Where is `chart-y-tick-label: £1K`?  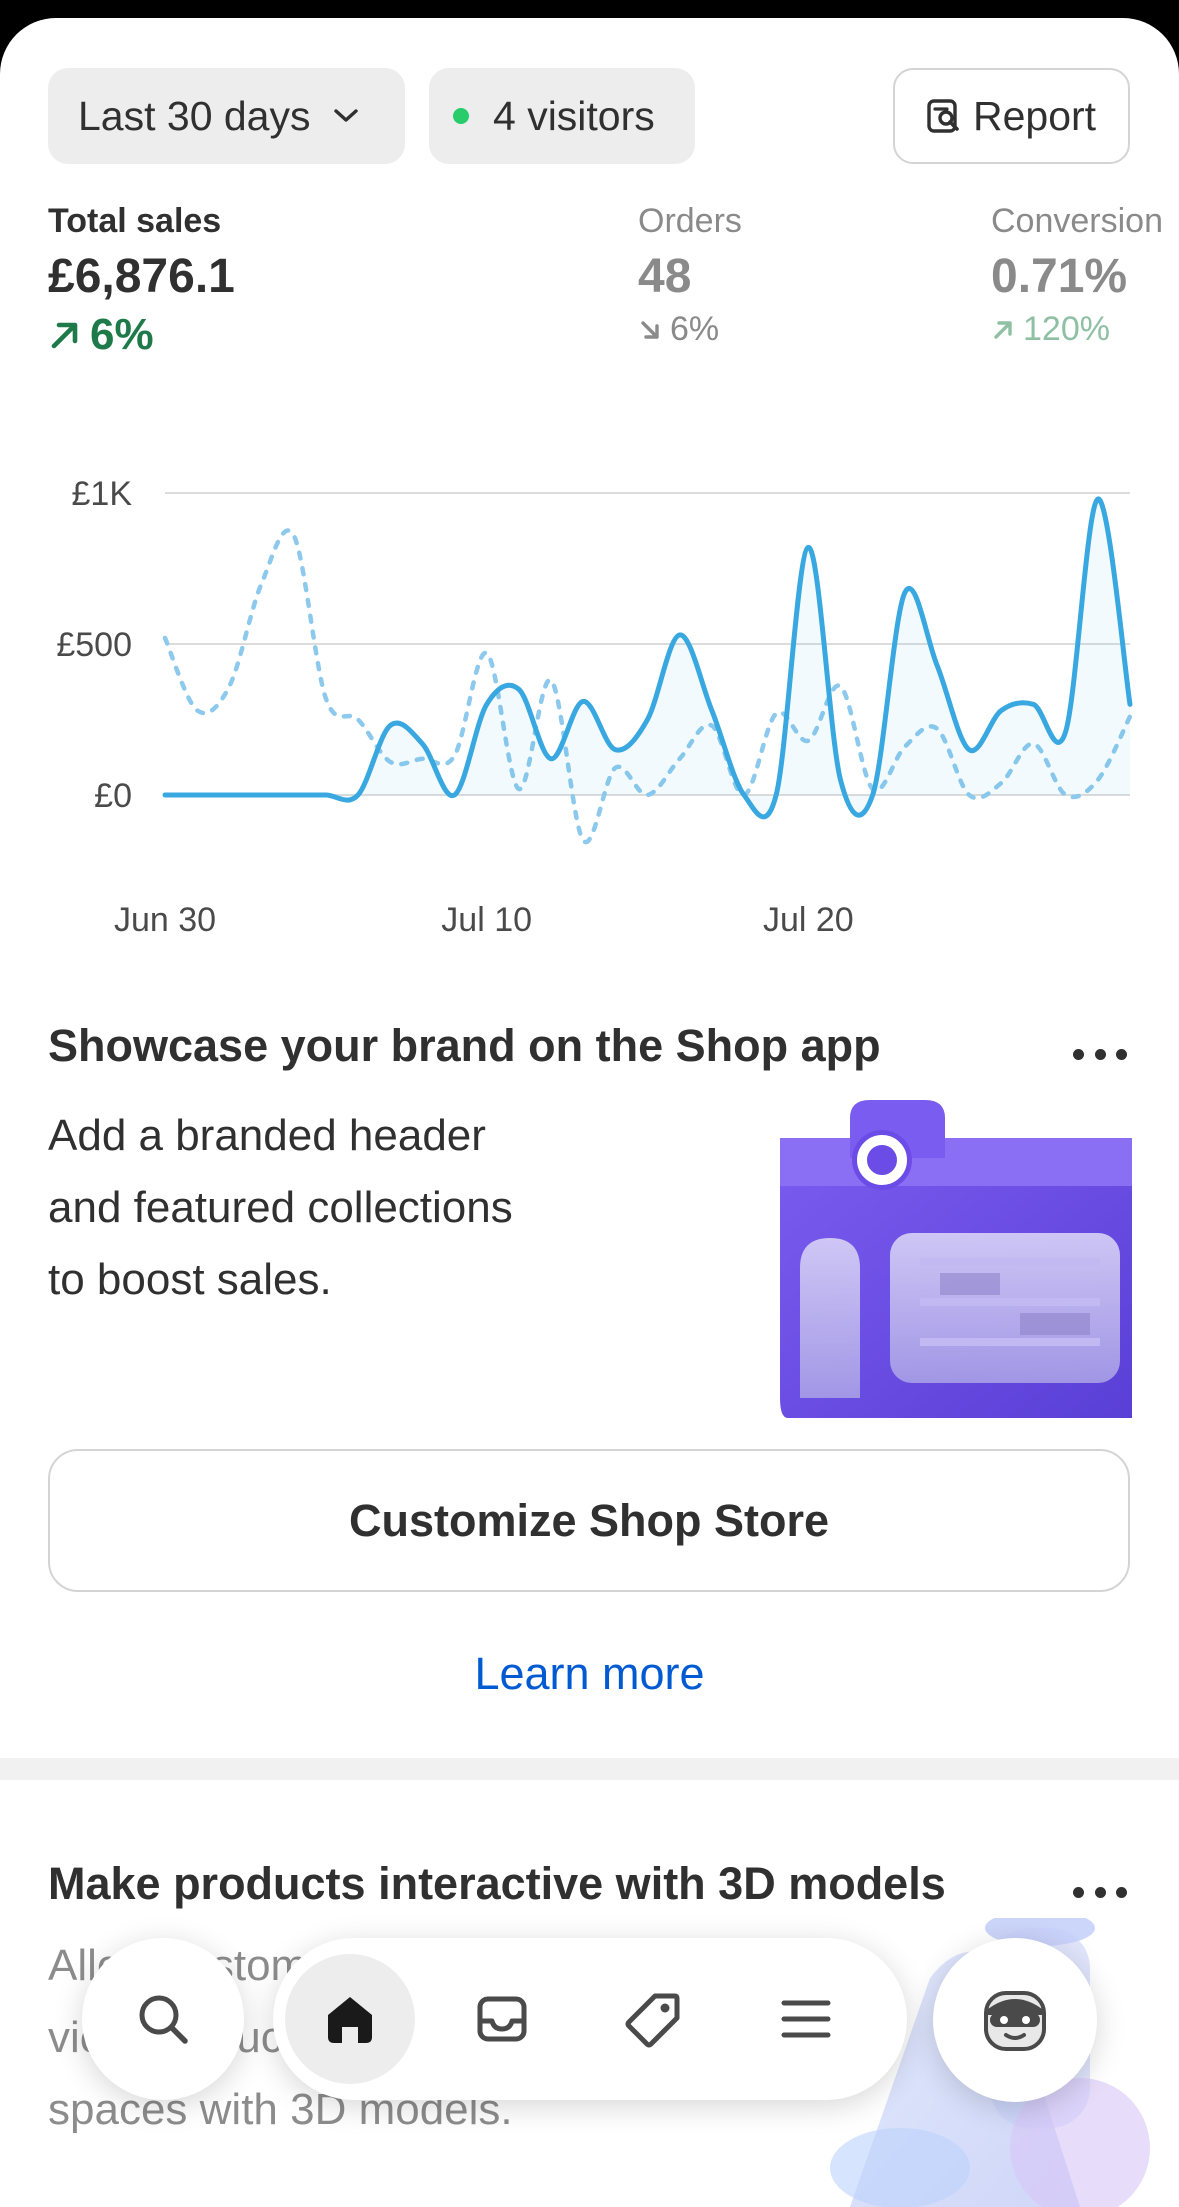 chart-y-tick-label: £1K is located at coordinates (102, 494).